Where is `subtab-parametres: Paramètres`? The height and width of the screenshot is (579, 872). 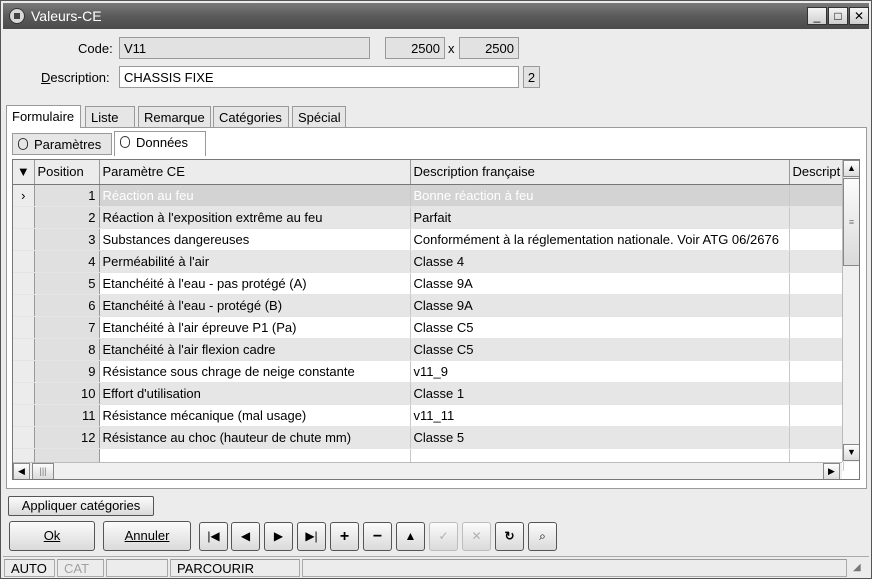
subtab-parametres: Paramètres is located at coordinates (62, 144).